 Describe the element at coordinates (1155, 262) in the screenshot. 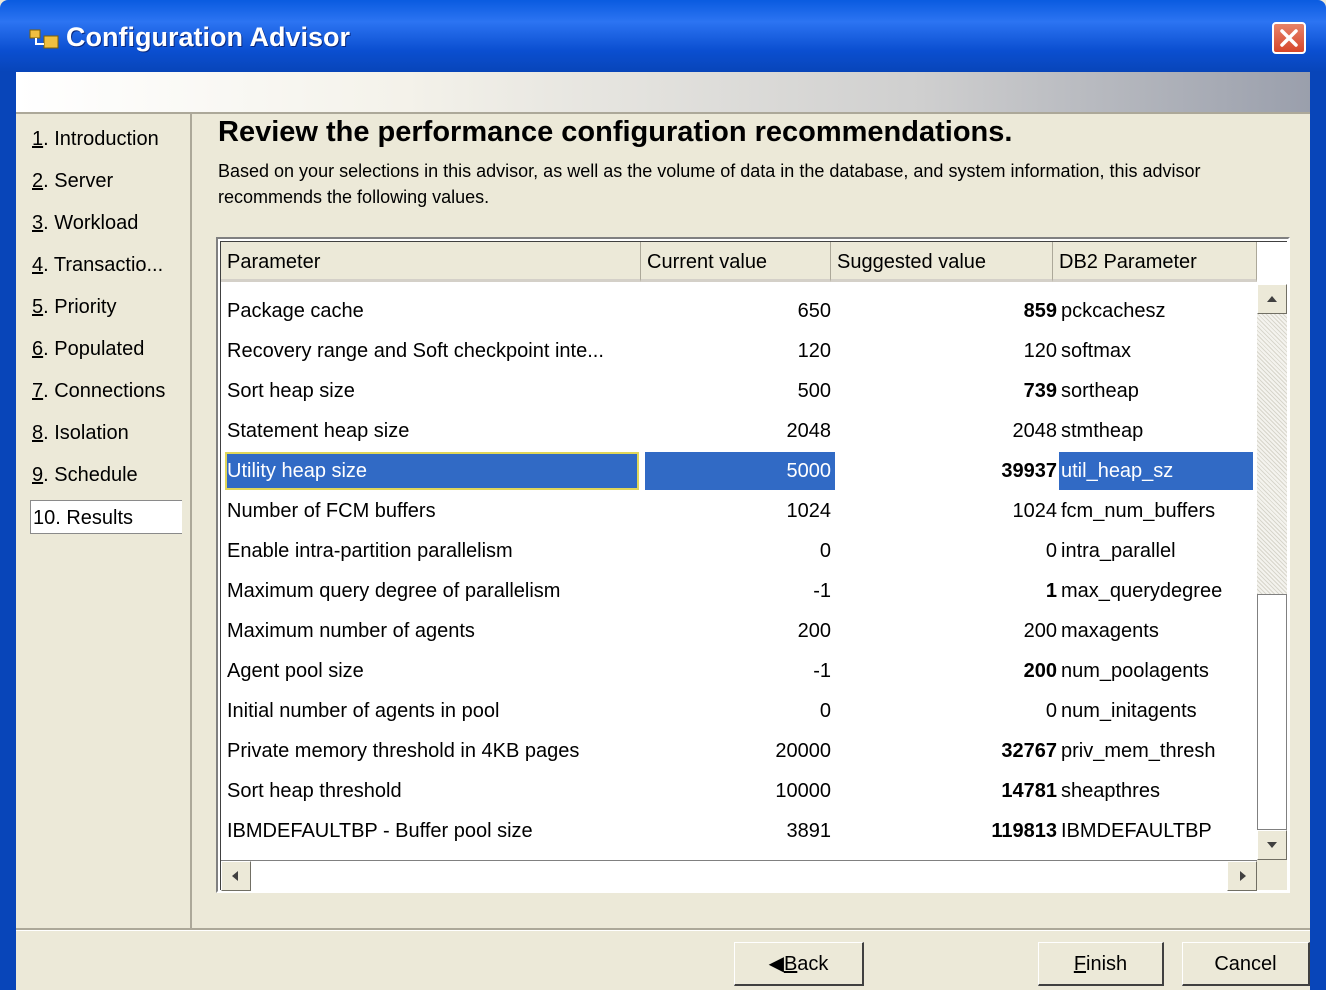

I see `column-header-4: DB2 Parameter` at that location.